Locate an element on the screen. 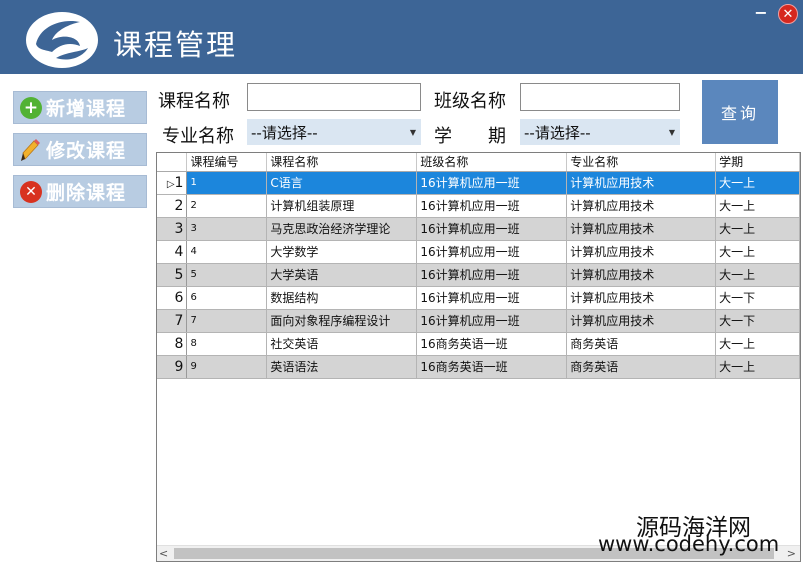 The image size is (803, 563). course-name-cell: 大学英语 is located at coordinates (342, 275).